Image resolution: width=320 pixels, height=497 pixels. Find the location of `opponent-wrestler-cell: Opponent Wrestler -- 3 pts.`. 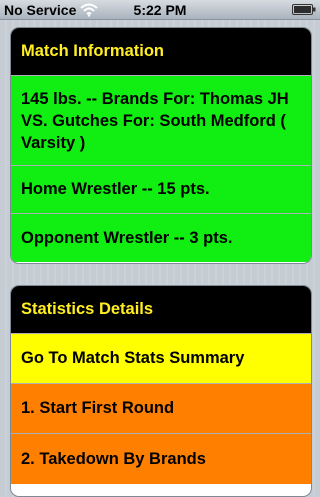

opponent-wrestler-cell: Opponent Wrestler -- 3 pts. is located at coordinates (161, 238).